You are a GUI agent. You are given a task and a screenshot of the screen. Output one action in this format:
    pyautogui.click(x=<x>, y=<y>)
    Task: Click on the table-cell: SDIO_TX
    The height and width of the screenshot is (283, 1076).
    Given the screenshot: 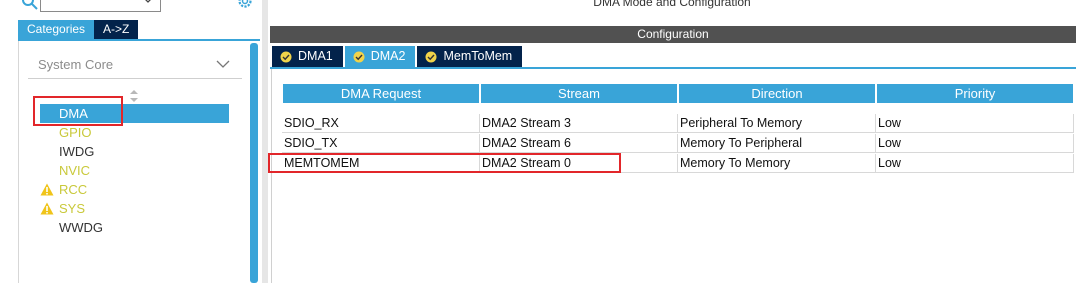 What is the action you would take?
    pyautogui.click(x=381, y=143)
    